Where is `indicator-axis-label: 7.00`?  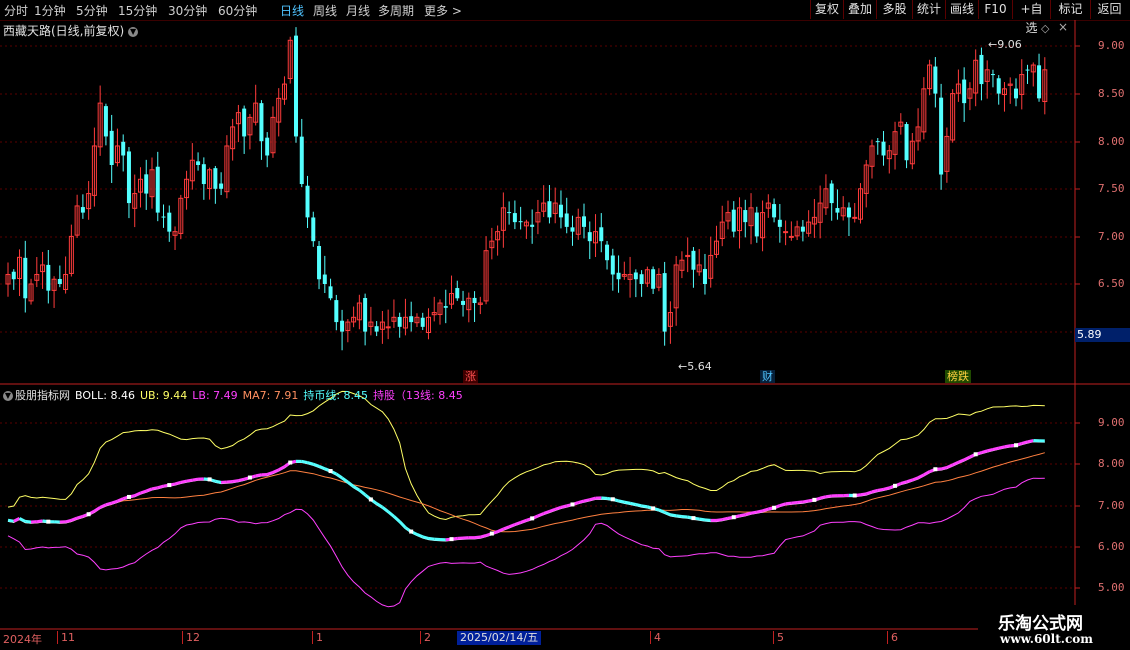
indicator-axis-label: 7.00 is located at coordinates (1111, 505).